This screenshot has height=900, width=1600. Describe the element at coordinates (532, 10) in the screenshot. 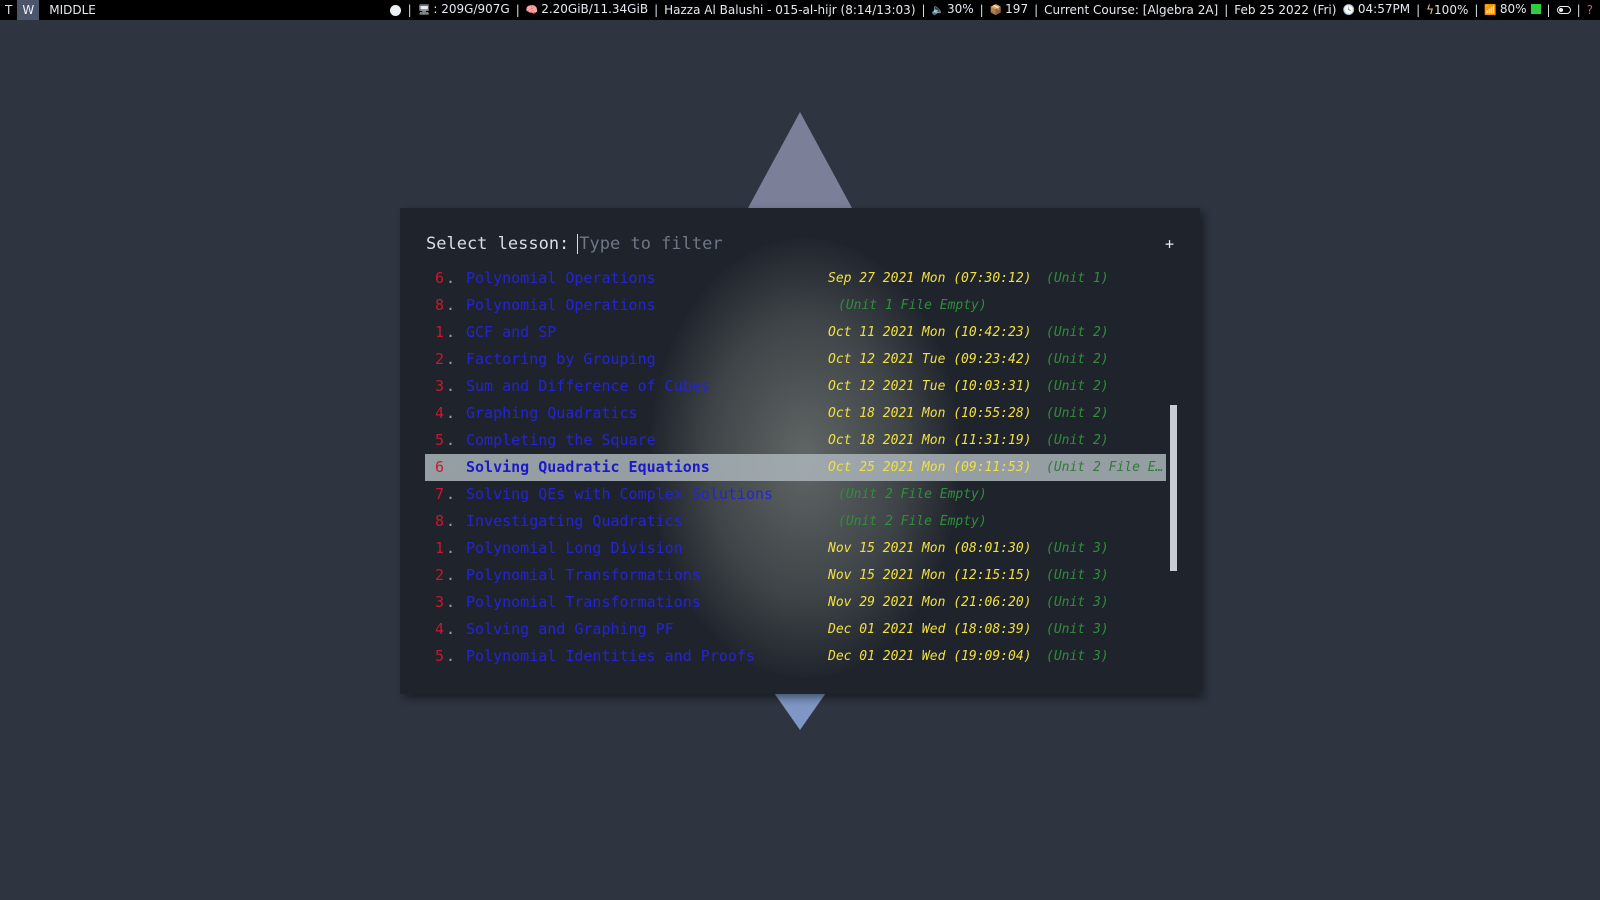

I see `brain-icon: 🧠` at that location.